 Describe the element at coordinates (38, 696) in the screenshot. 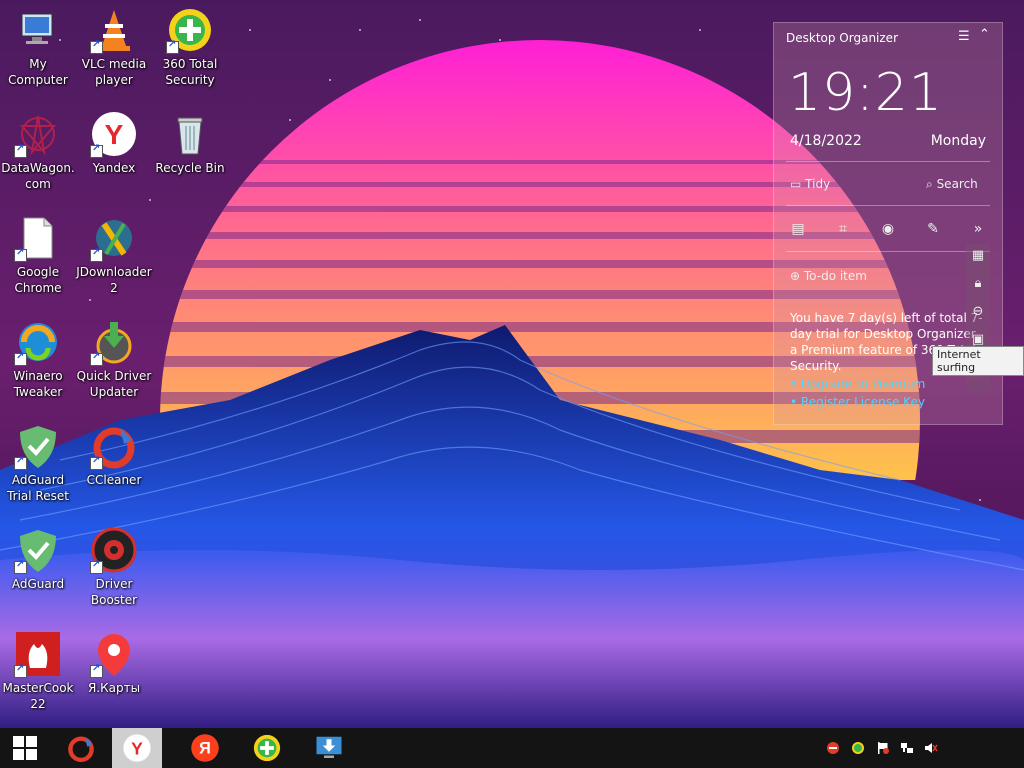

I see `icon-label: MasterCook 22` at that location.